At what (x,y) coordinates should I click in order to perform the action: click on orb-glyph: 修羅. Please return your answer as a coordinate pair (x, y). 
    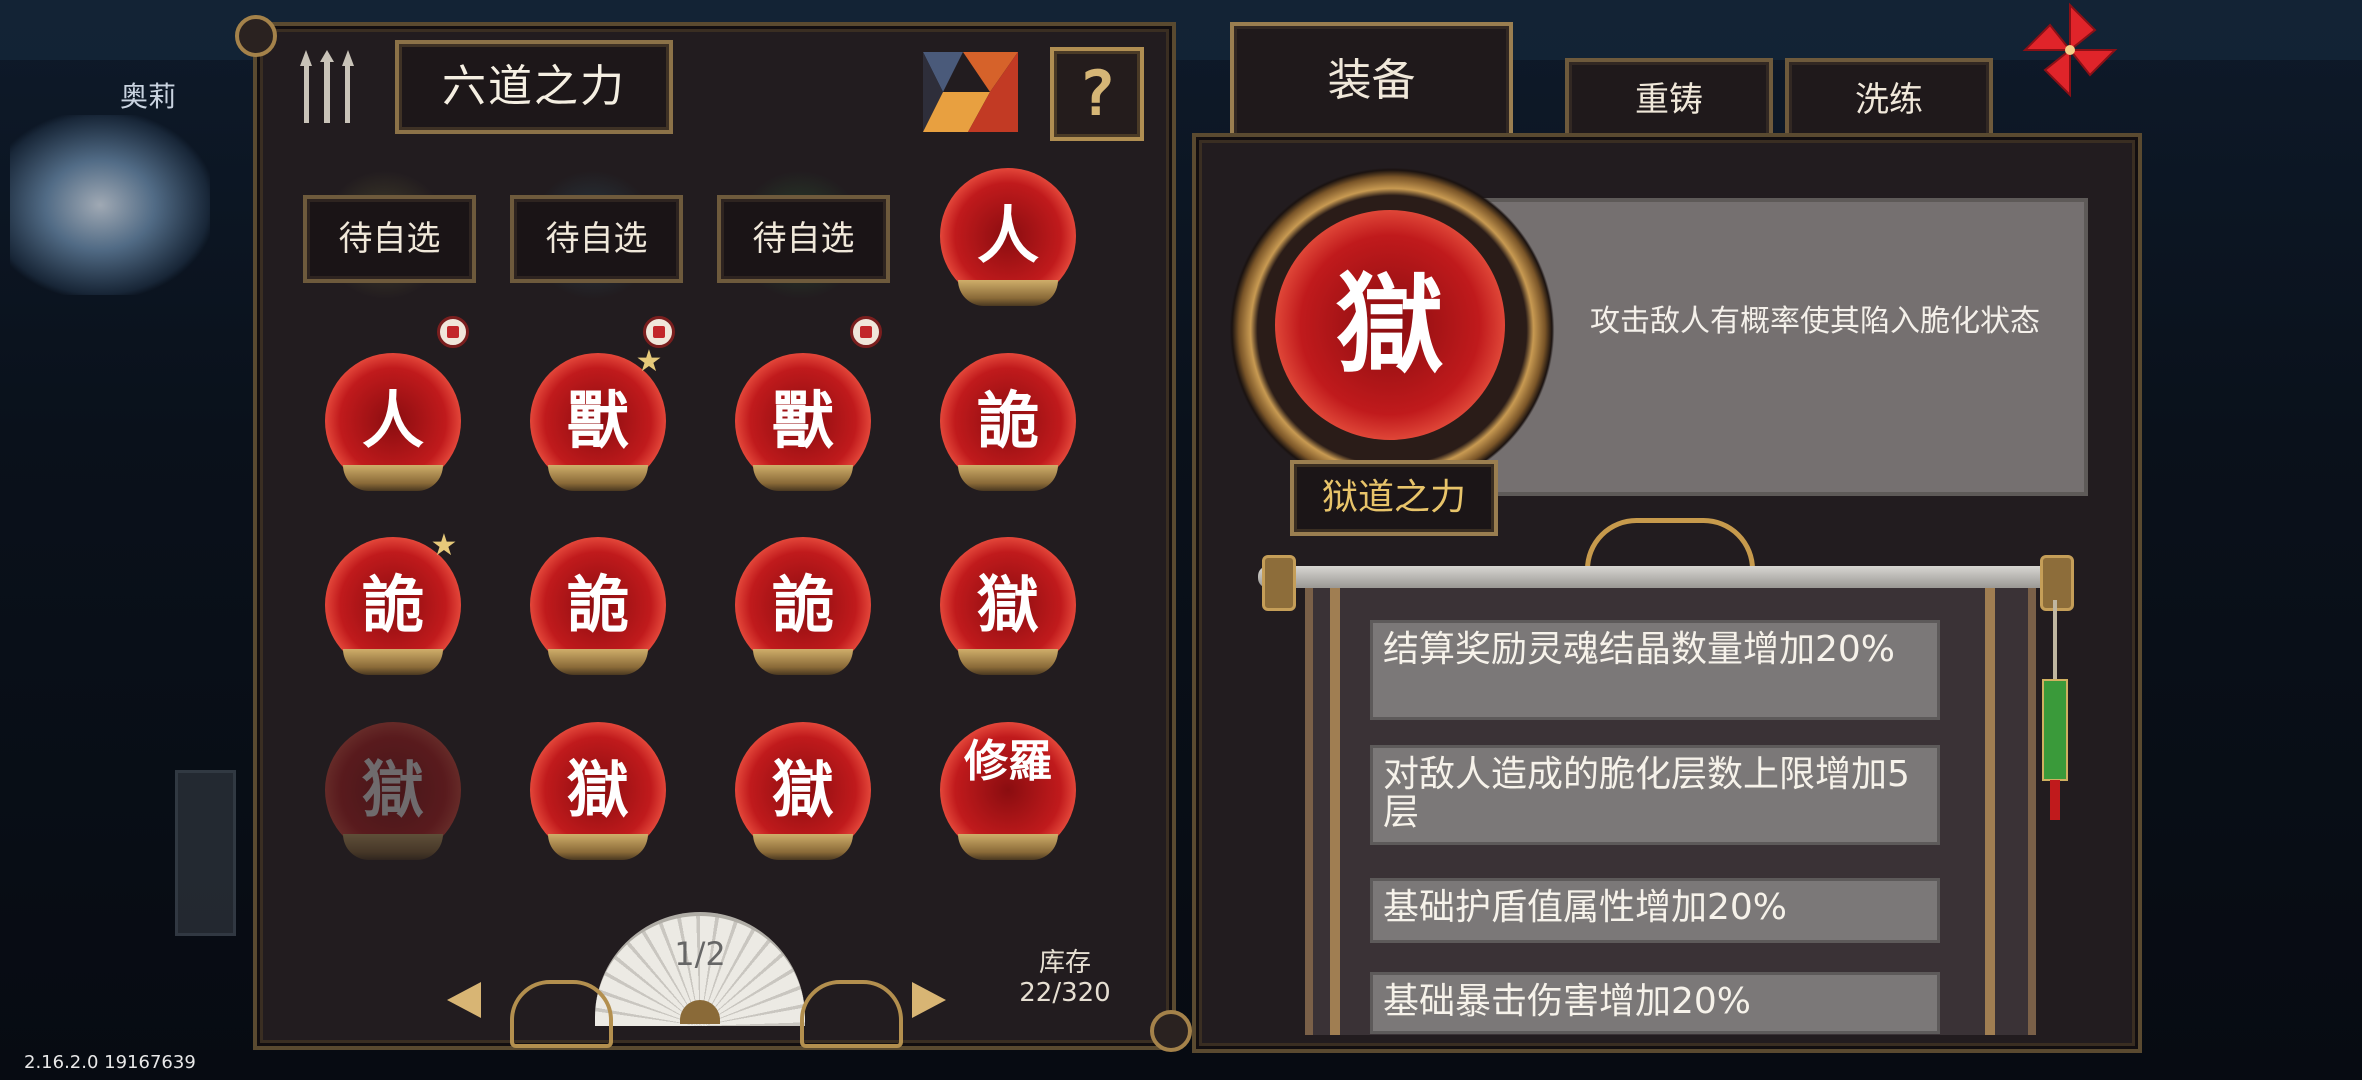
    Looking at the image, I should click on (1008, 761).